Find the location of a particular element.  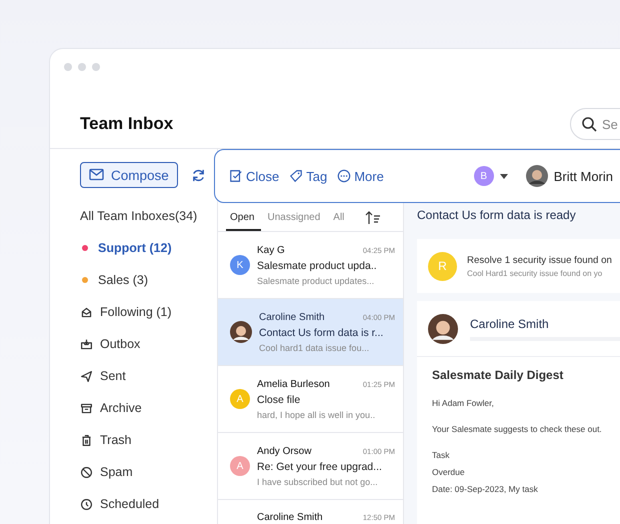

search-input: Se is located at coordinates (611, 124).